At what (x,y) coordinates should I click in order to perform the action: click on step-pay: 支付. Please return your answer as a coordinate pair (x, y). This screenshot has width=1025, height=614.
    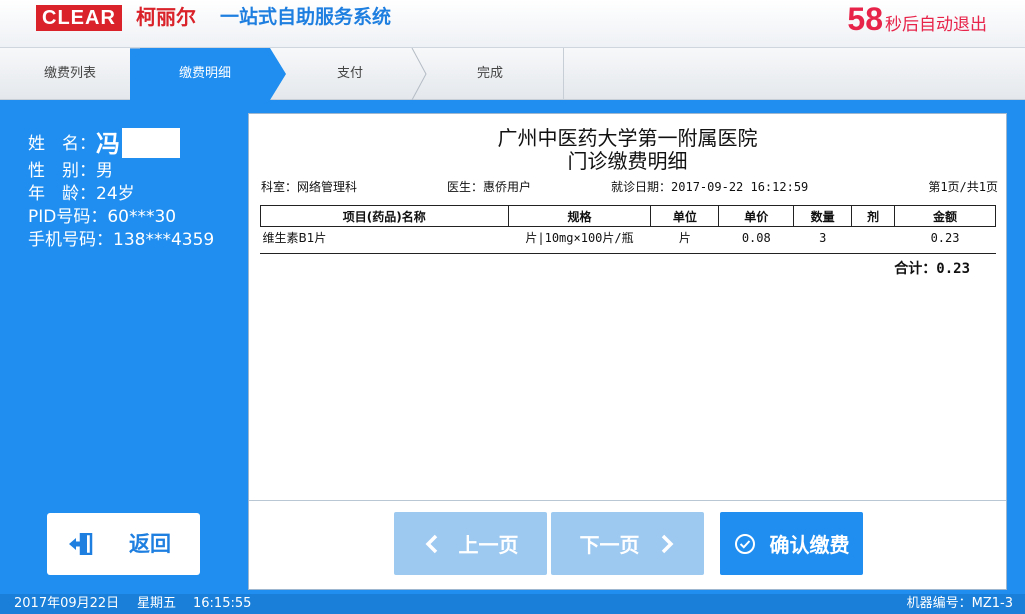
    Looking at the image, I should click on (349, 73).